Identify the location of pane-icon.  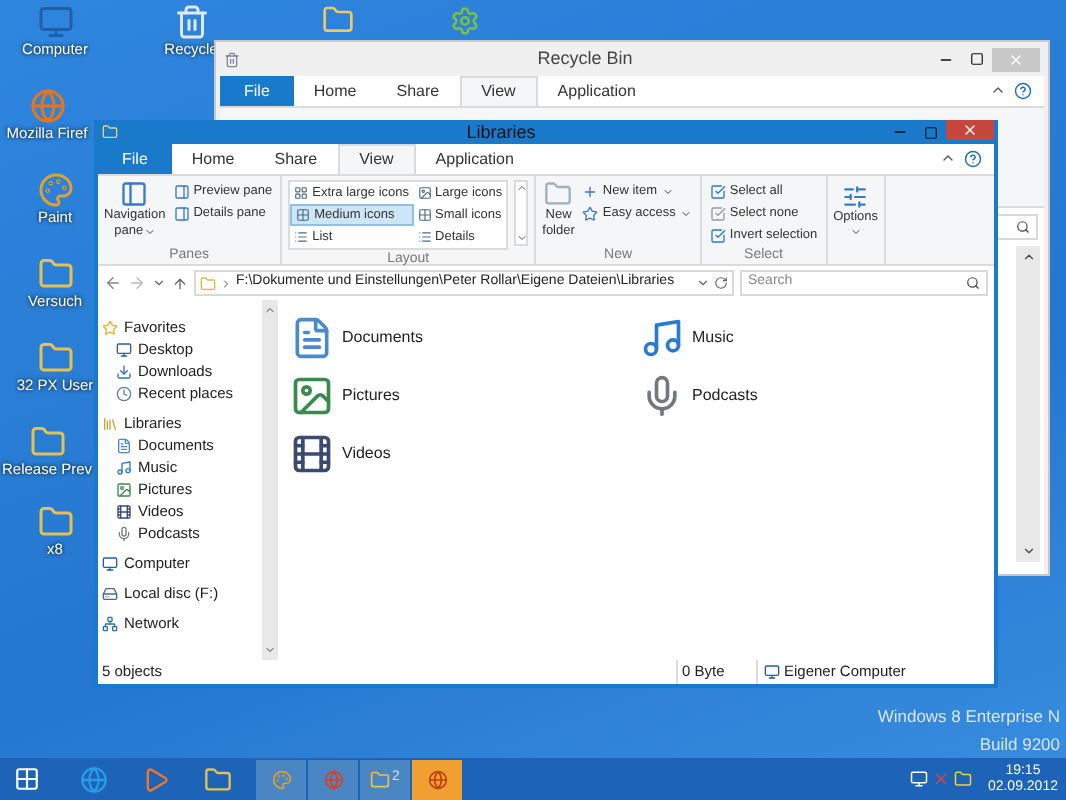
(134, 194).